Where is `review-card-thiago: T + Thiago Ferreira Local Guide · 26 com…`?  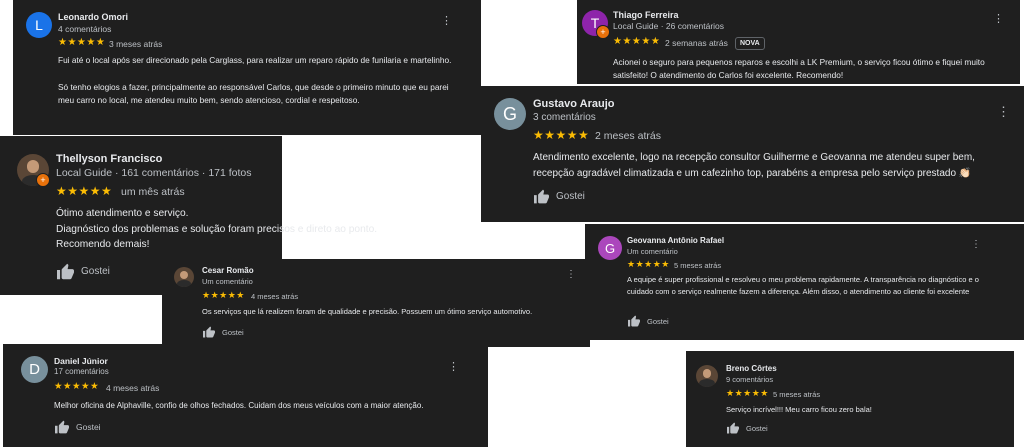
review-card-thiago: T + Thiago Ferreira Local Guide · 26 com… is located at coordinates (798, 42).